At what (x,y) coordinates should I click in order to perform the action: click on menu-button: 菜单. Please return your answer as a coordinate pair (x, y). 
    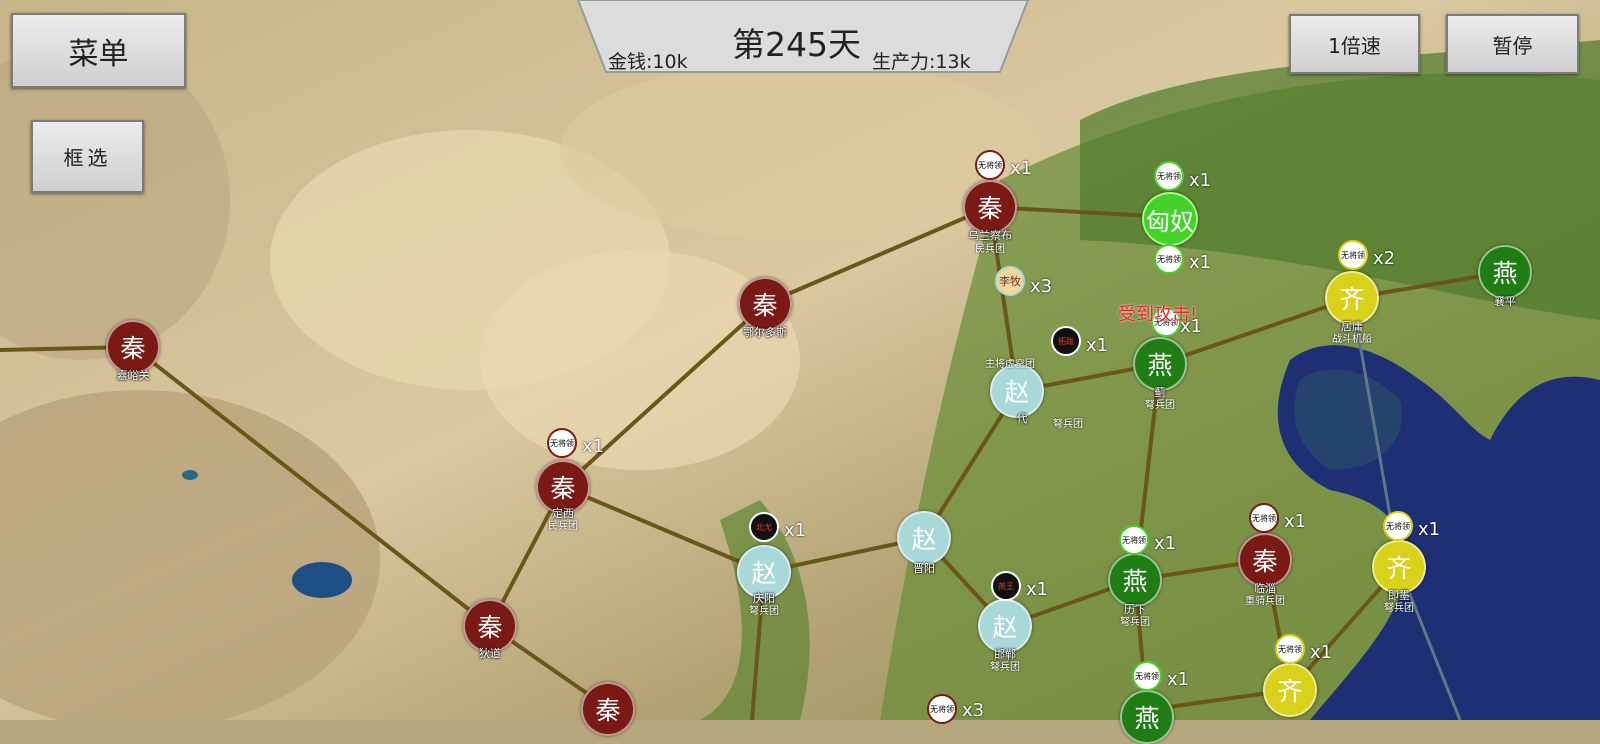
    Looking at the image, I should click on (98, 50).